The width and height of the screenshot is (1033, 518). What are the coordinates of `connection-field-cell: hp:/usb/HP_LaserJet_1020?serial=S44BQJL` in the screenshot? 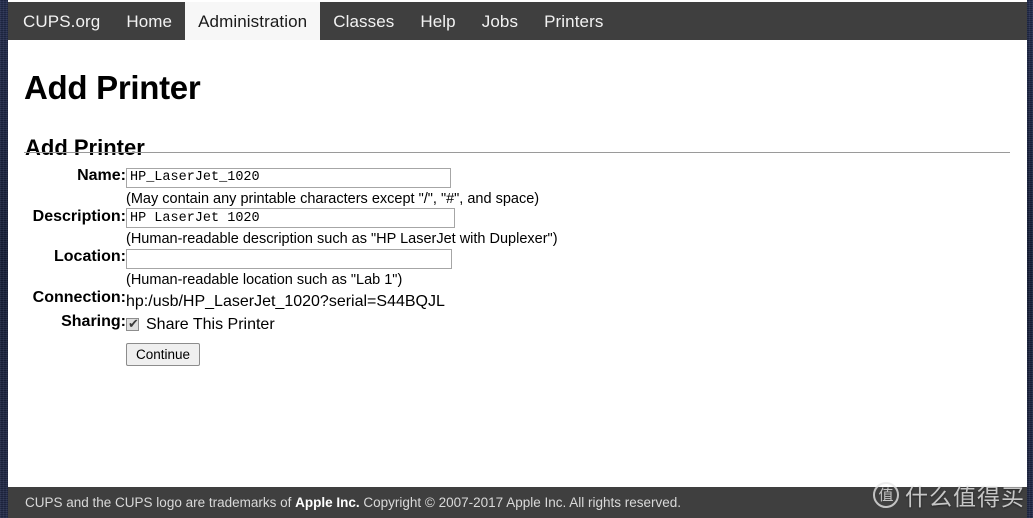 It's located at (342, 301).